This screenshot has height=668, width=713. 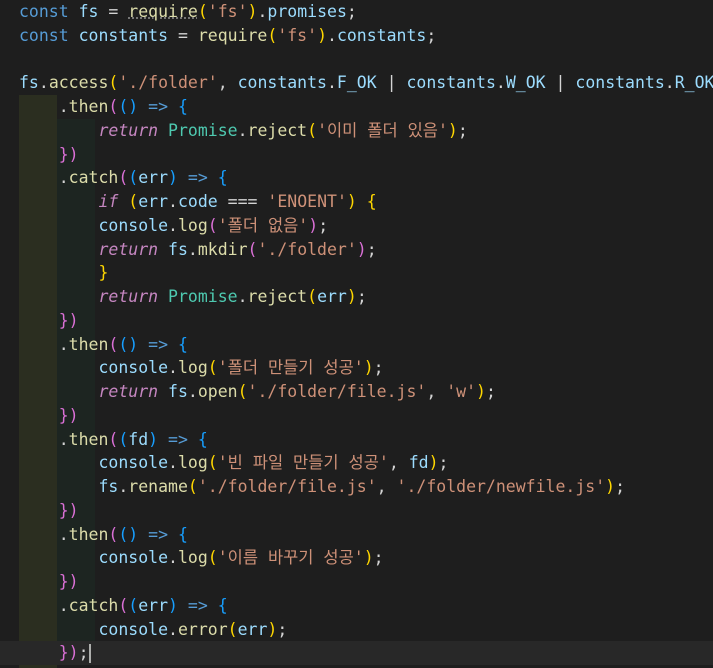 I want to click on code-line: return Promise.reject('이미 폴더 있음');, so click(x=356, y=131).